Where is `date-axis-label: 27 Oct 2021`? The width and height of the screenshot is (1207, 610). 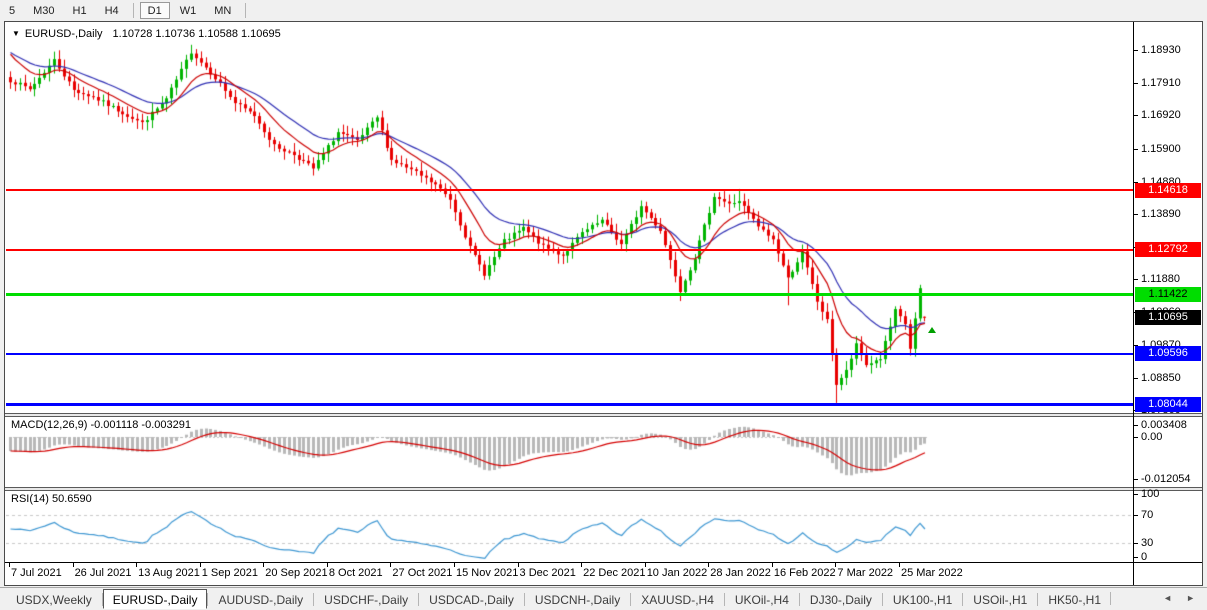 date-axis-label: 27 Oct 2021 is located at coordinates (422, 573).